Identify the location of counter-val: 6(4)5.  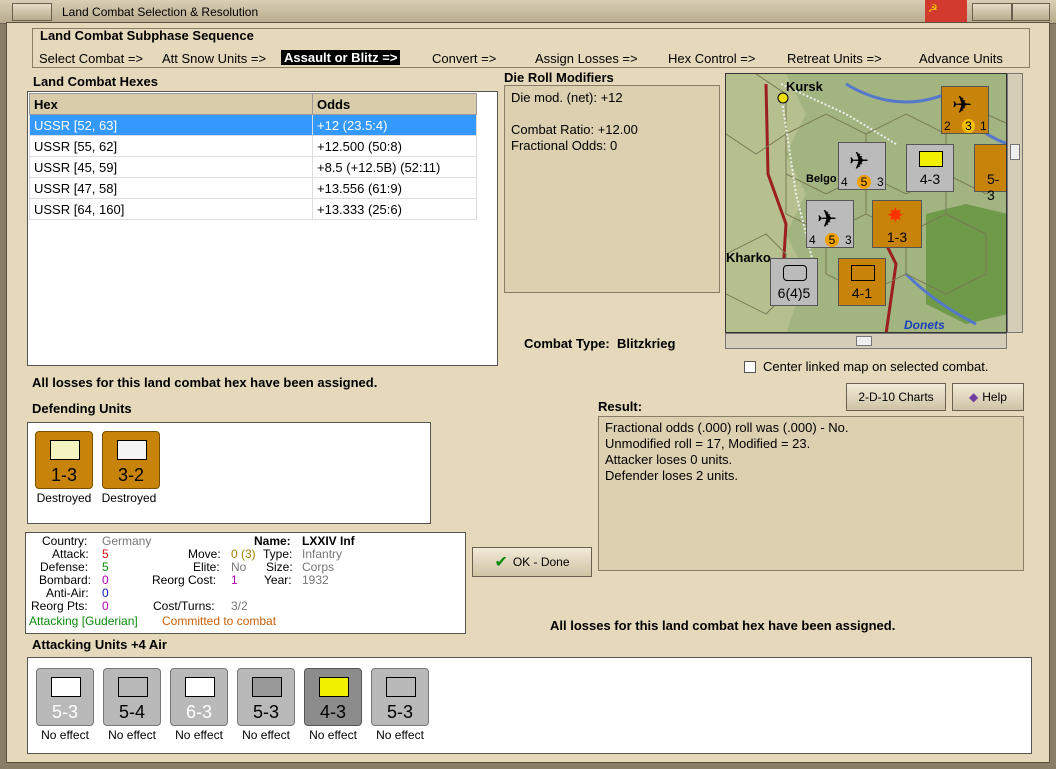
(794, 293).